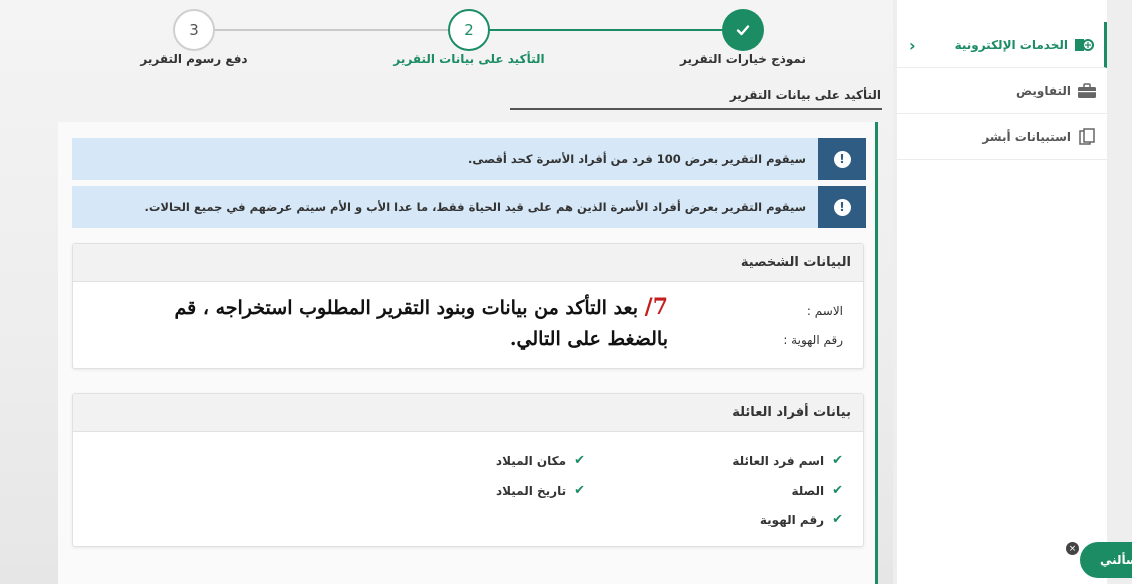 Image resolution: width=1132 pixels, height=584 pixels. I want to click on name-label: الاسم :, so click(824, 311).